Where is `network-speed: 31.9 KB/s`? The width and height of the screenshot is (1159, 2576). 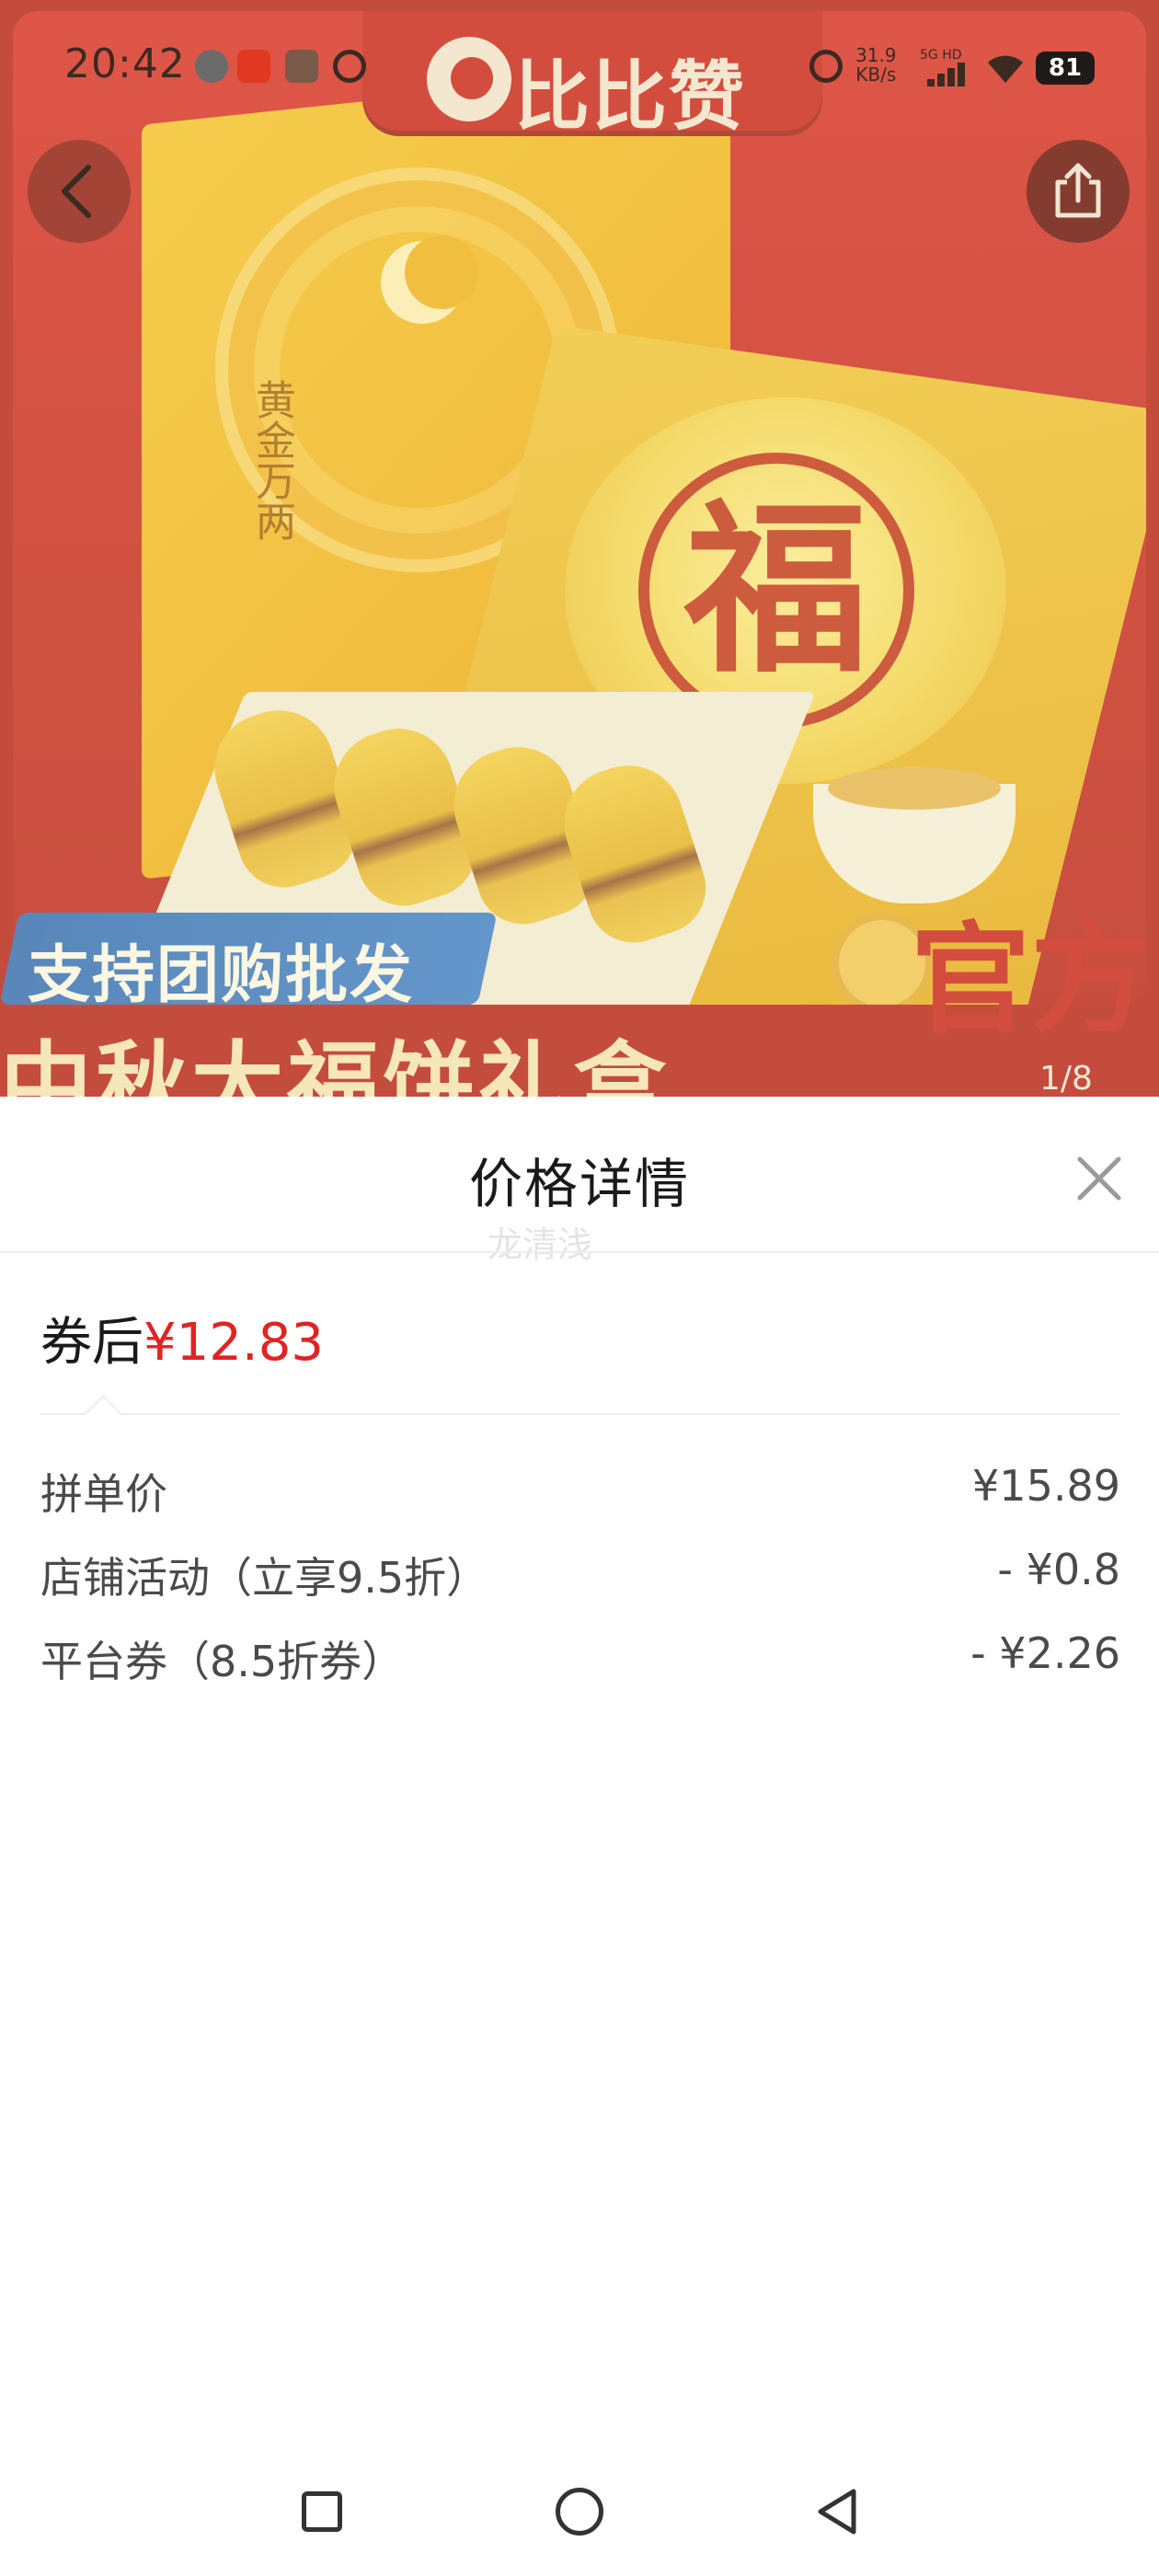
network-speed: 31.9 KB/s is located at coordinates (876, 65).